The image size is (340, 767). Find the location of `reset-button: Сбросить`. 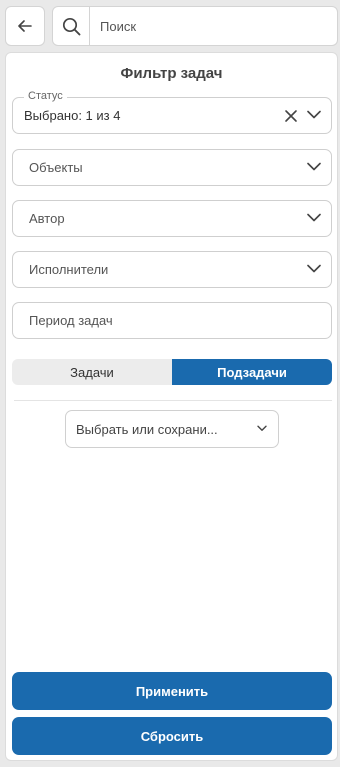

reset-button: Сбросить is located at coordinates (172, 736).